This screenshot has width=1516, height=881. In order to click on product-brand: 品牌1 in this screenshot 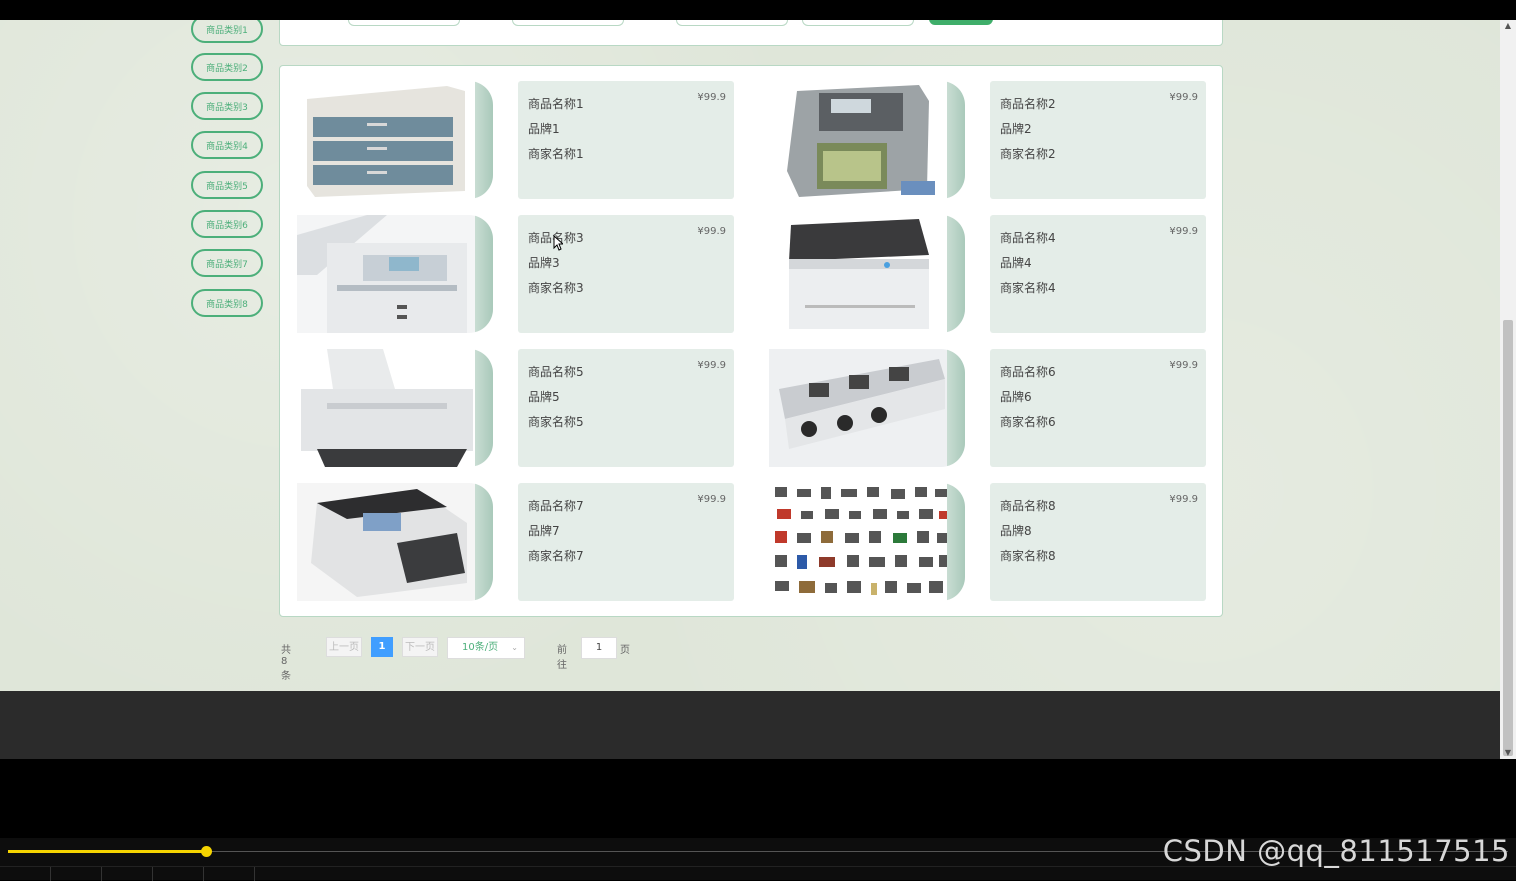, I will do `click(544, 129)`.